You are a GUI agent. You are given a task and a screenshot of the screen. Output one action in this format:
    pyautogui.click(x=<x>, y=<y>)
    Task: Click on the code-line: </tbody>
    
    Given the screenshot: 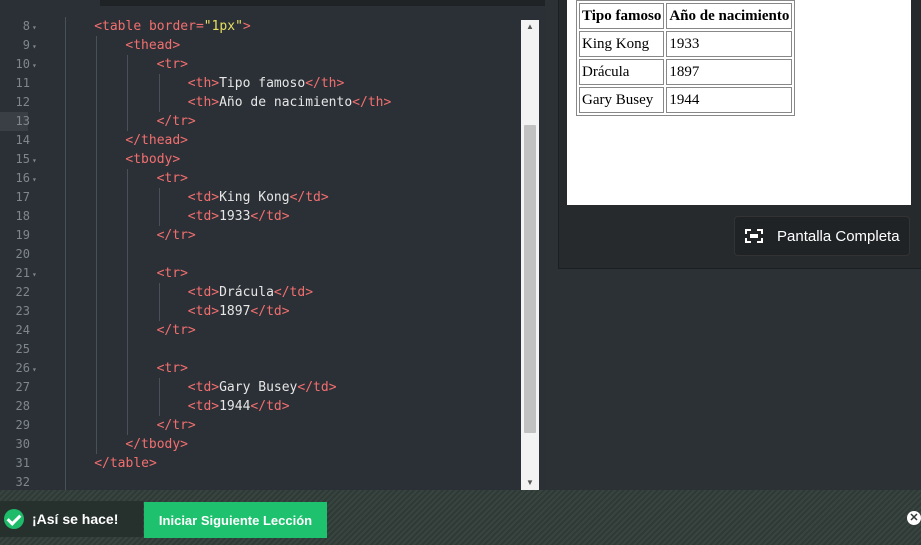 What is the action you would take?
    pyautogui.click(x=156, y=444)
    